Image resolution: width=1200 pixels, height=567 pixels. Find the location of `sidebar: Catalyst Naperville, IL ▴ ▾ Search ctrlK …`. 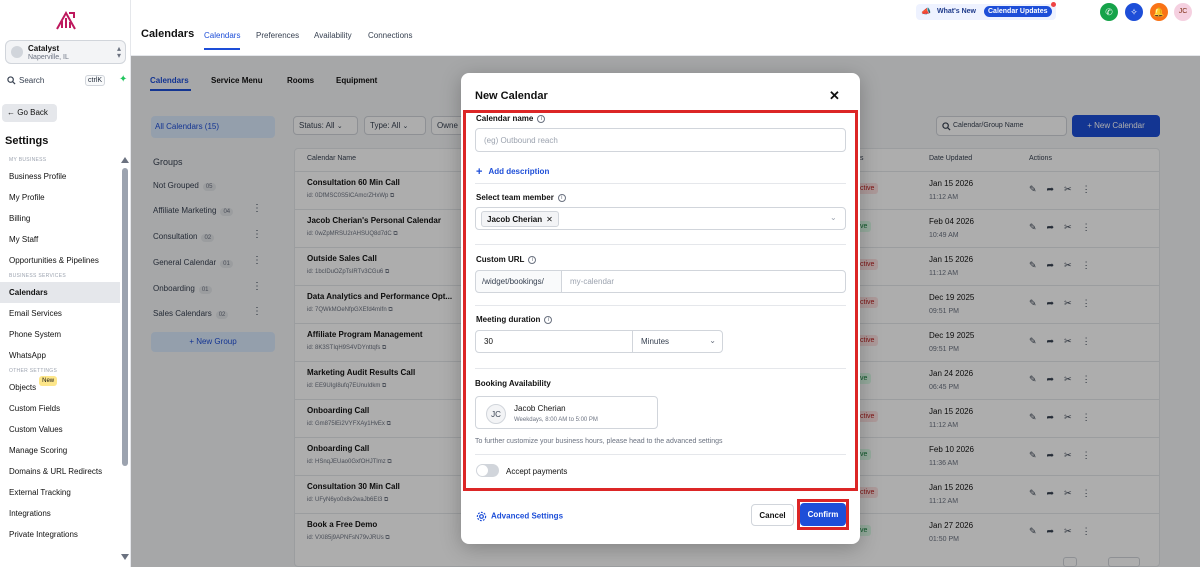

sidebar: Catalyst Naperville, IL ▴ ▾ Search ctrlK … is located at coordinates (65, 283).